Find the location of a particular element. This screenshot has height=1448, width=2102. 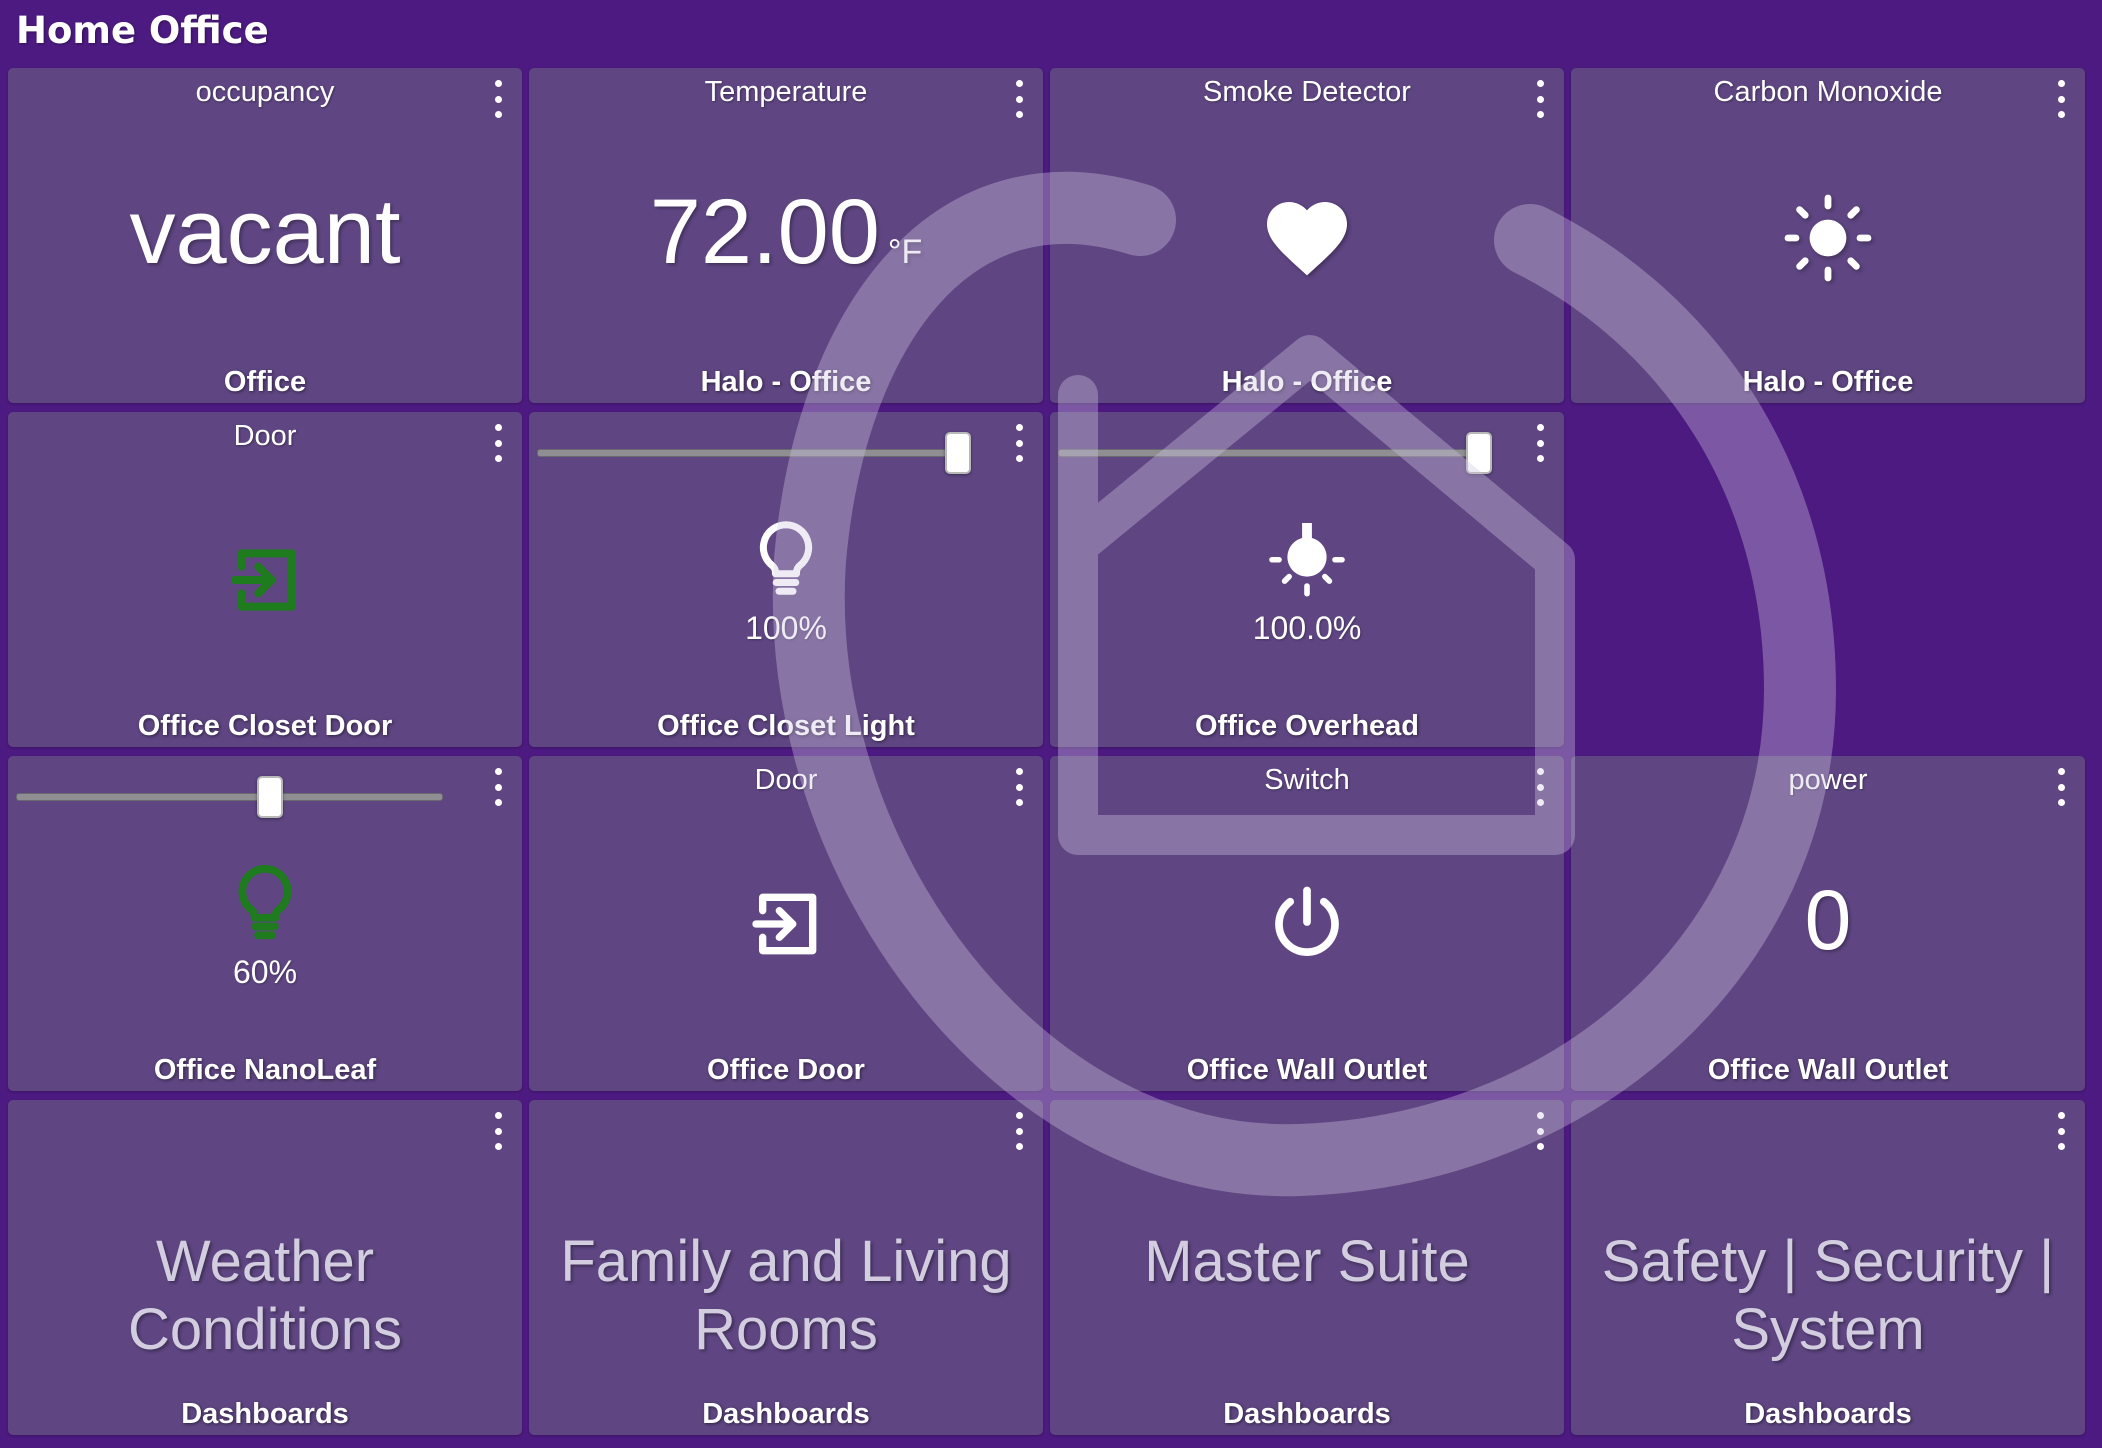

sun-icon is located at coordinates (1828, 238).